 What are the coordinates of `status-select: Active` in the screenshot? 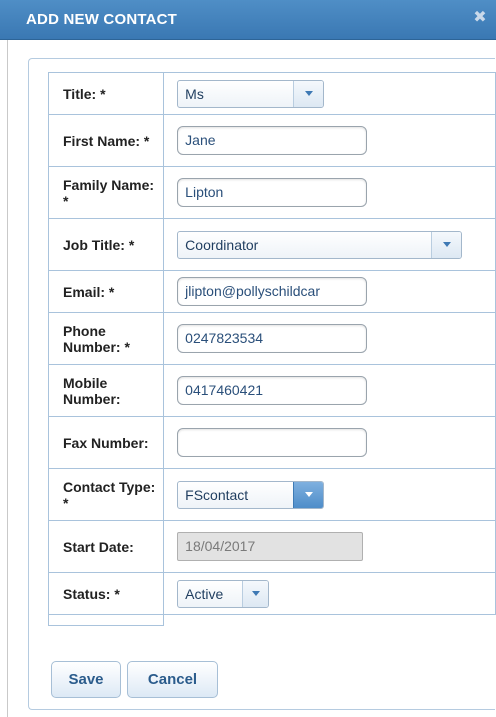 It's located at (223, 593).